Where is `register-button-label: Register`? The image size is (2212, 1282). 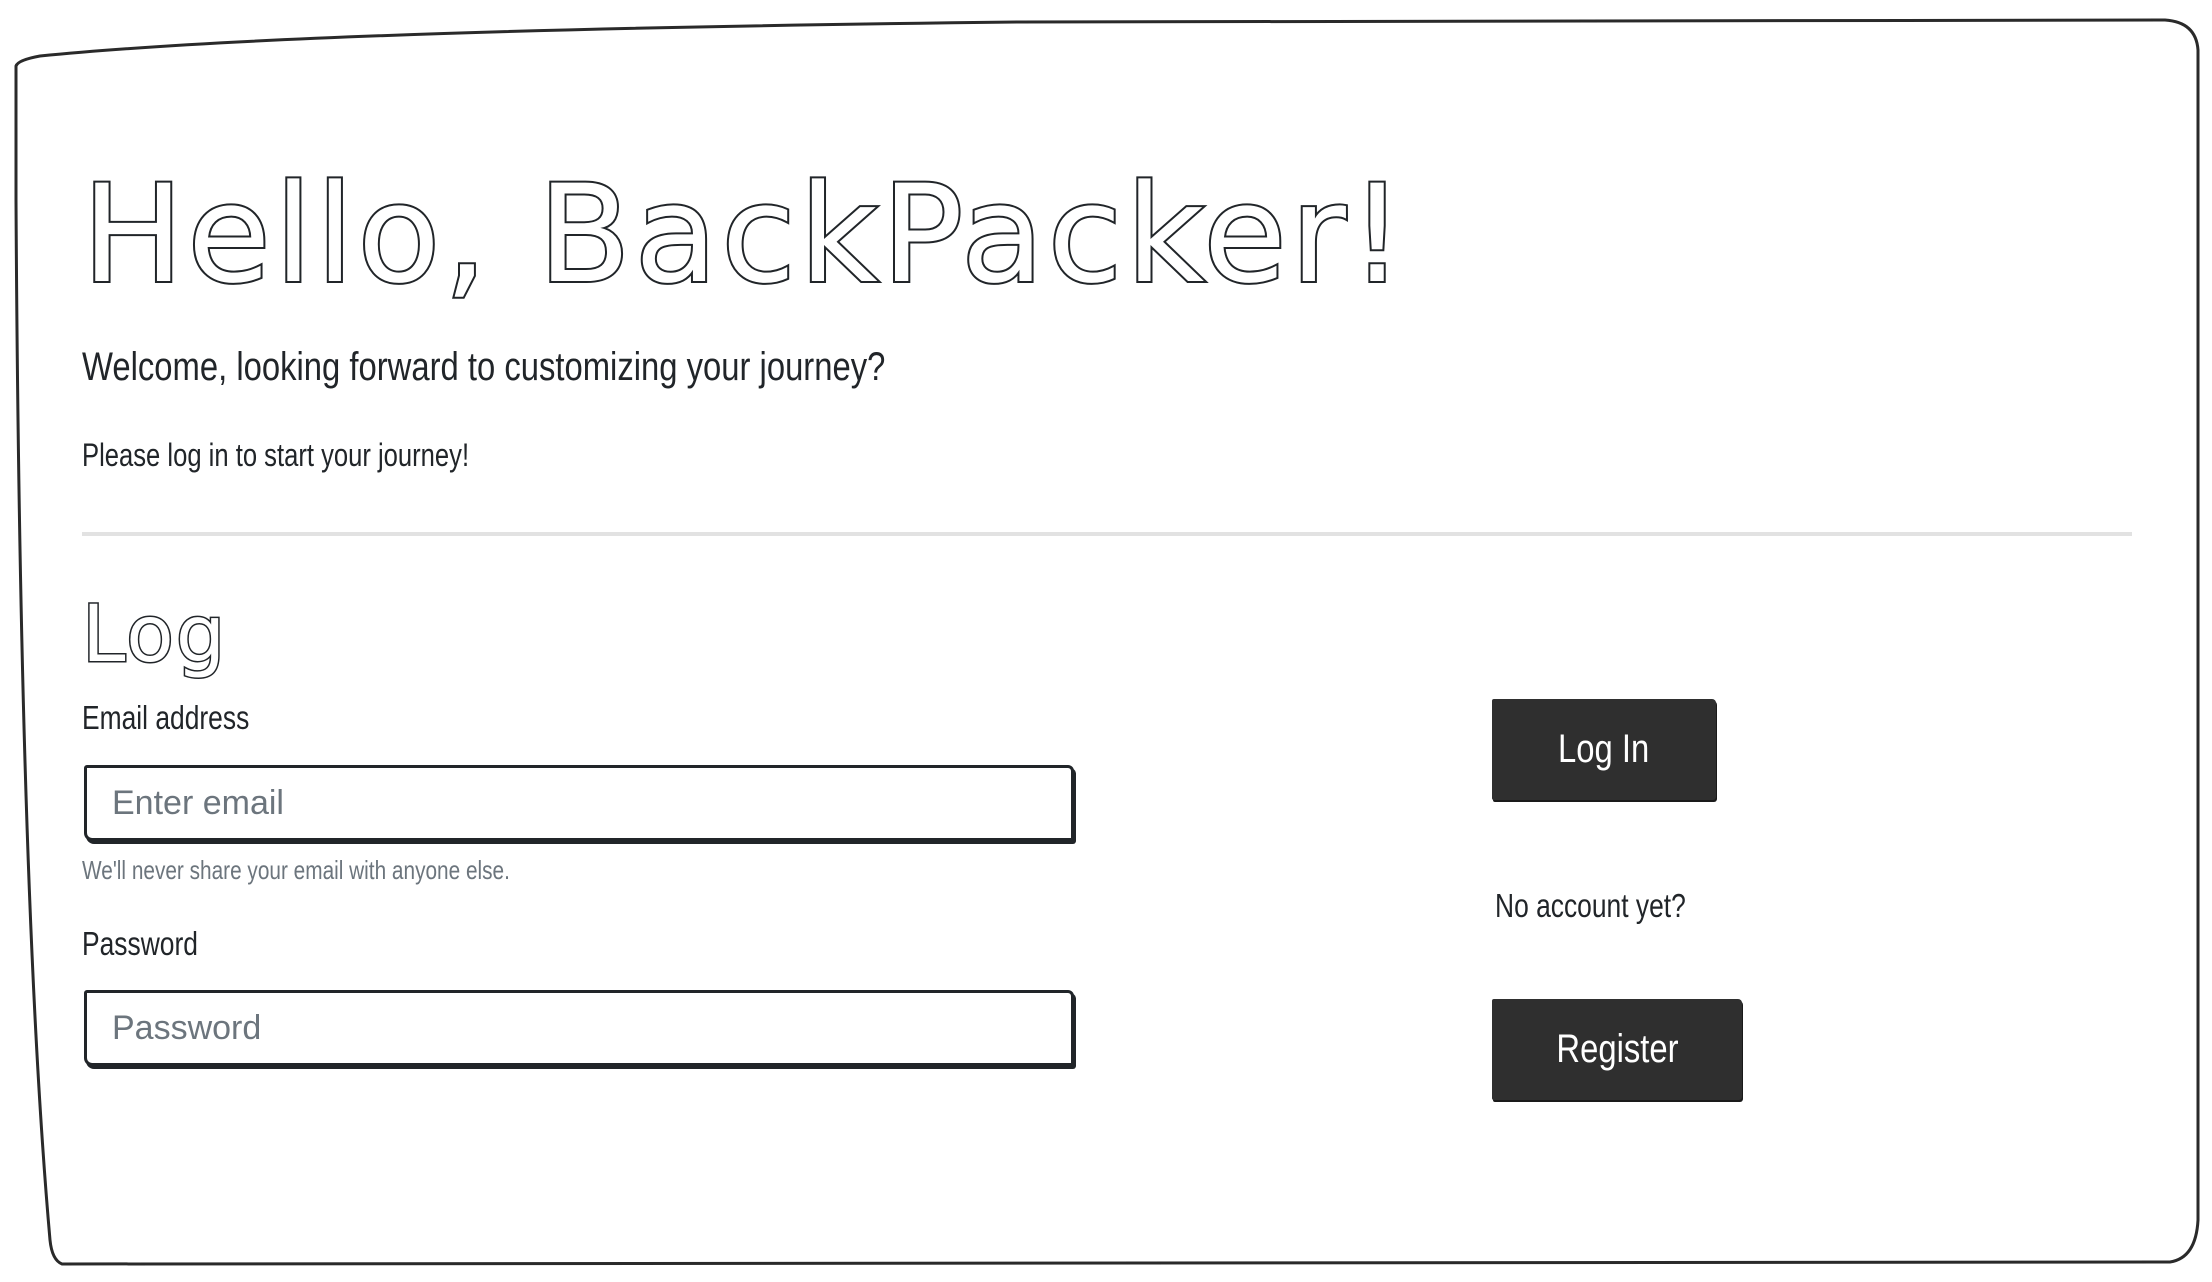 register-button-label: Register is located at coordinates (1617, 1049).